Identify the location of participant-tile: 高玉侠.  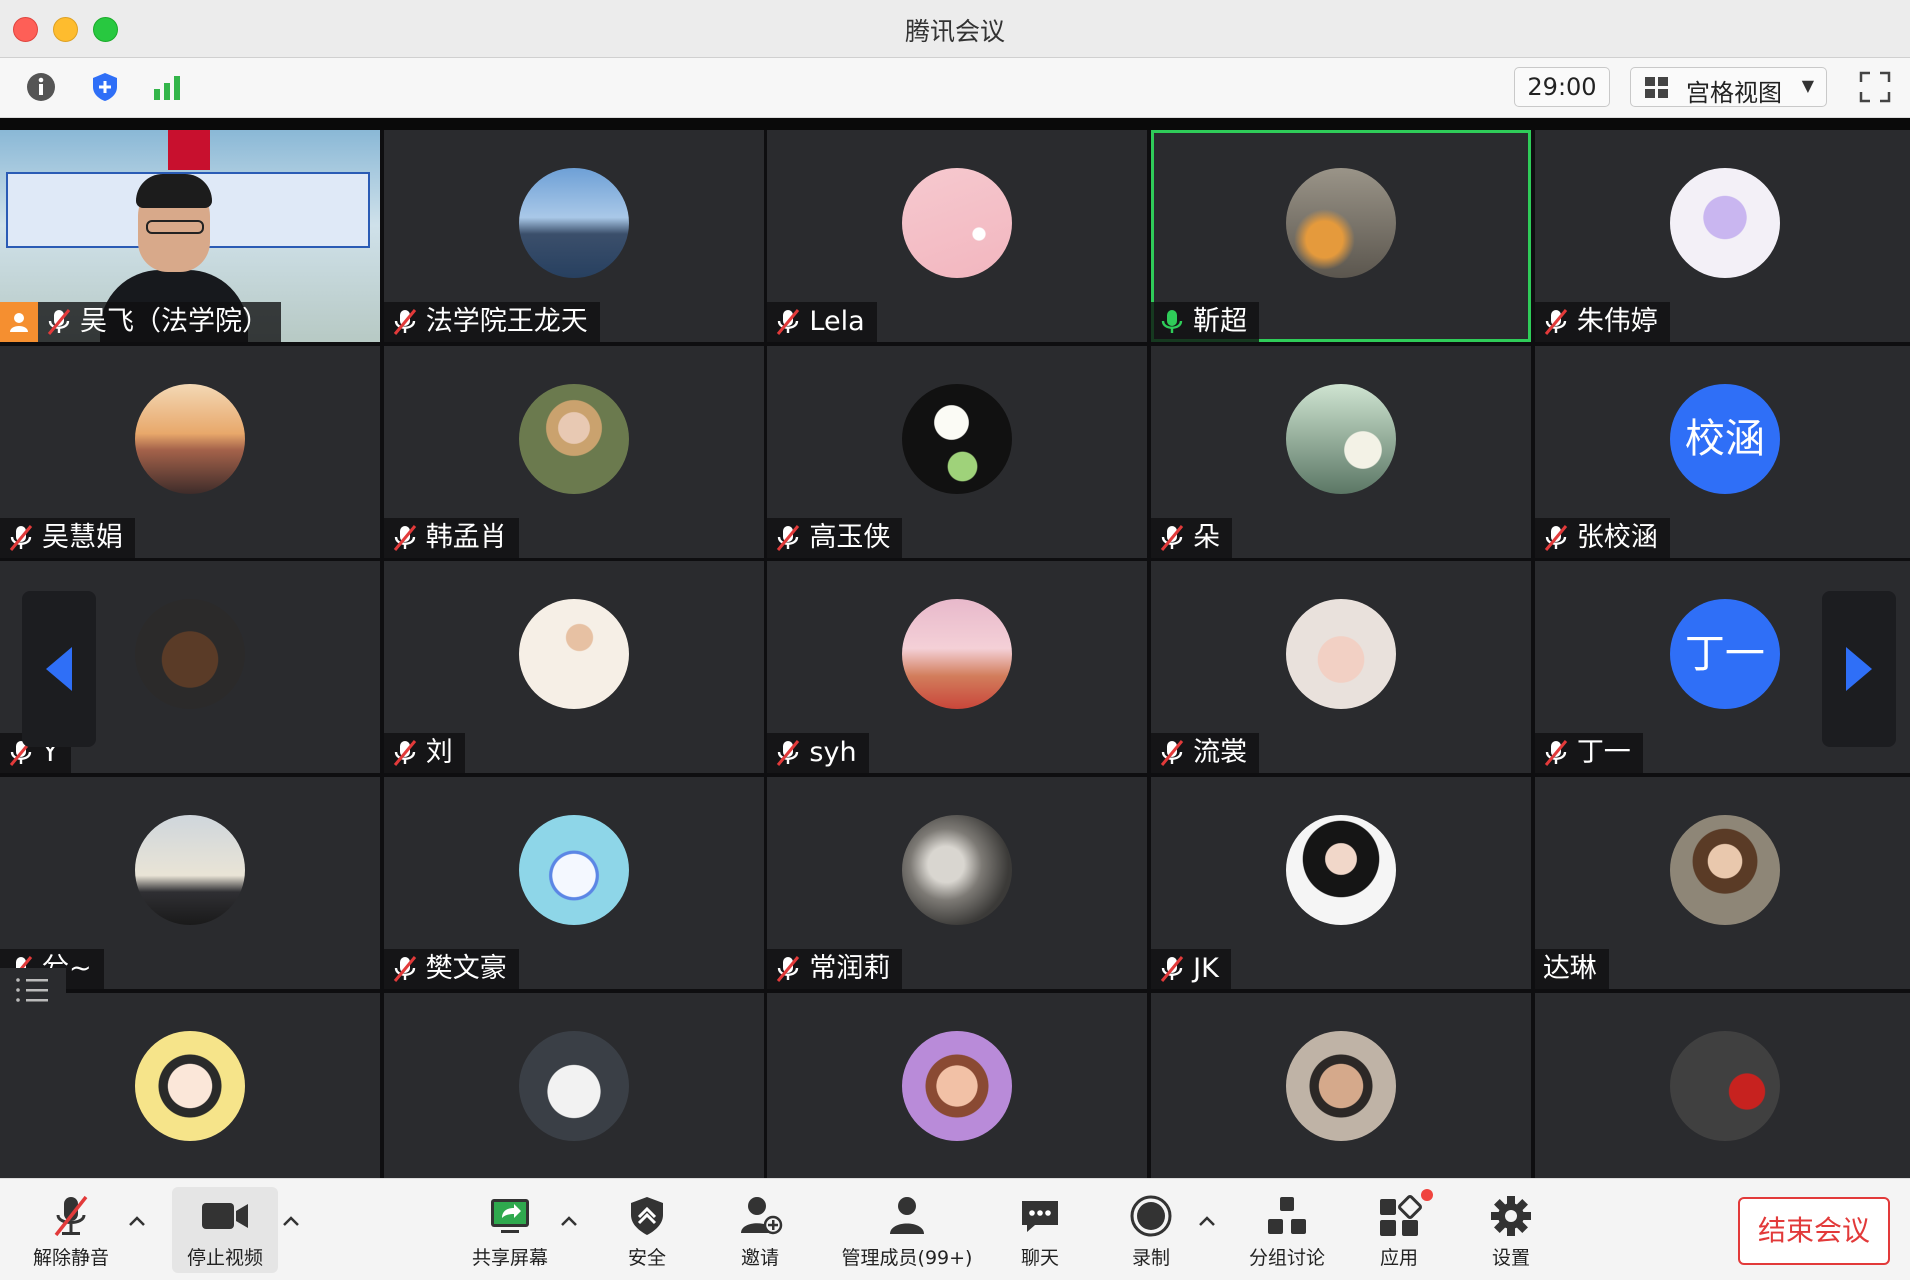
(957, 451).